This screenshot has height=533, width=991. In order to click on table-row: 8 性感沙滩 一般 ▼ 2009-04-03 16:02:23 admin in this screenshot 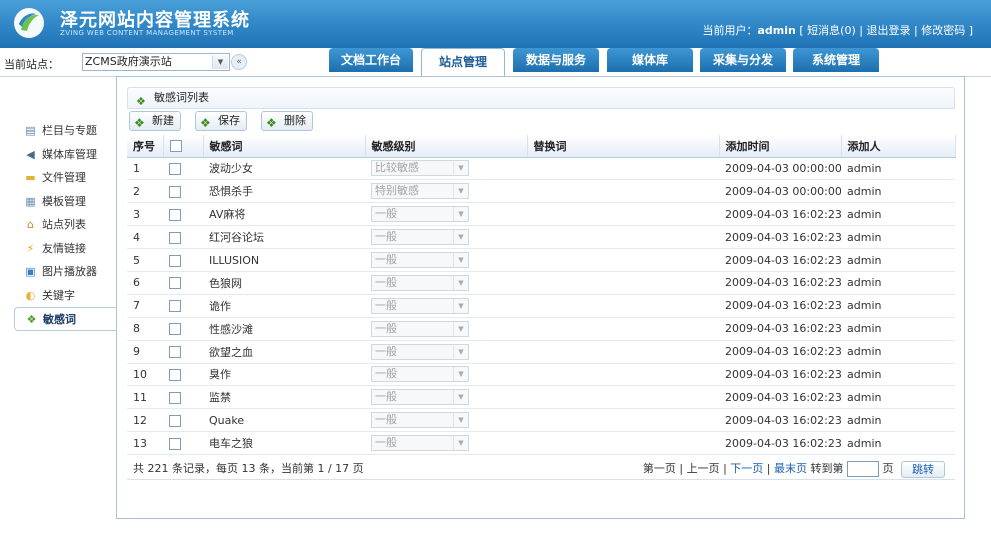, I will do `click(541, 329)`.